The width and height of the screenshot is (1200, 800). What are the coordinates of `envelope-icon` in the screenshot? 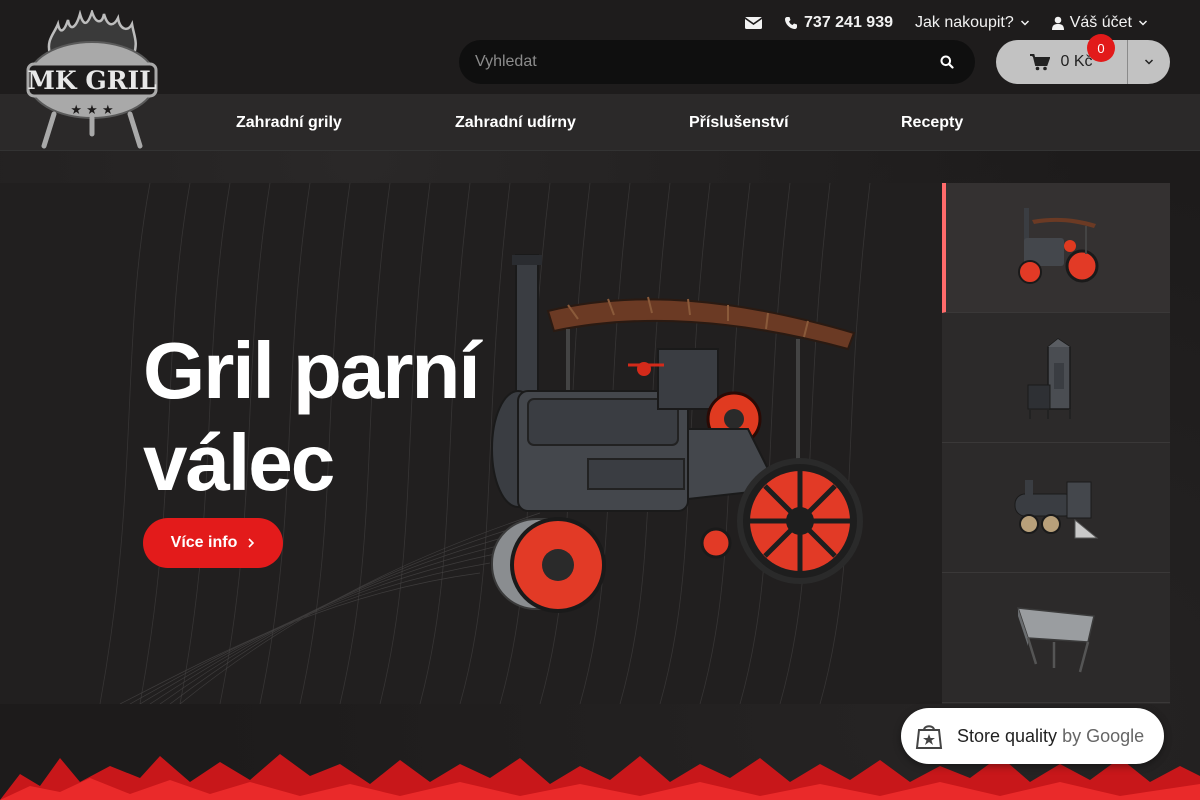 It's located at (754, 23).